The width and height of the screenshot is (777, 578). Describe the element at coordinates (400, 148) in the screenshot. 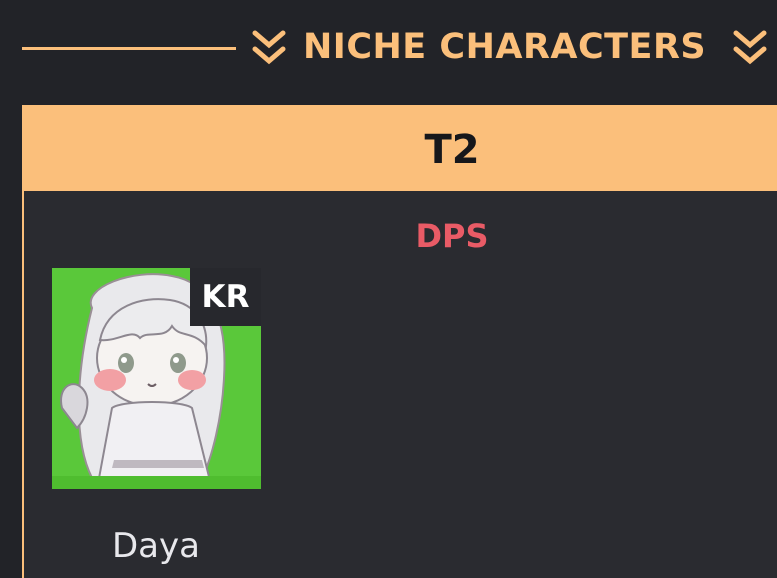

I see `tier-header: T2` at that location.